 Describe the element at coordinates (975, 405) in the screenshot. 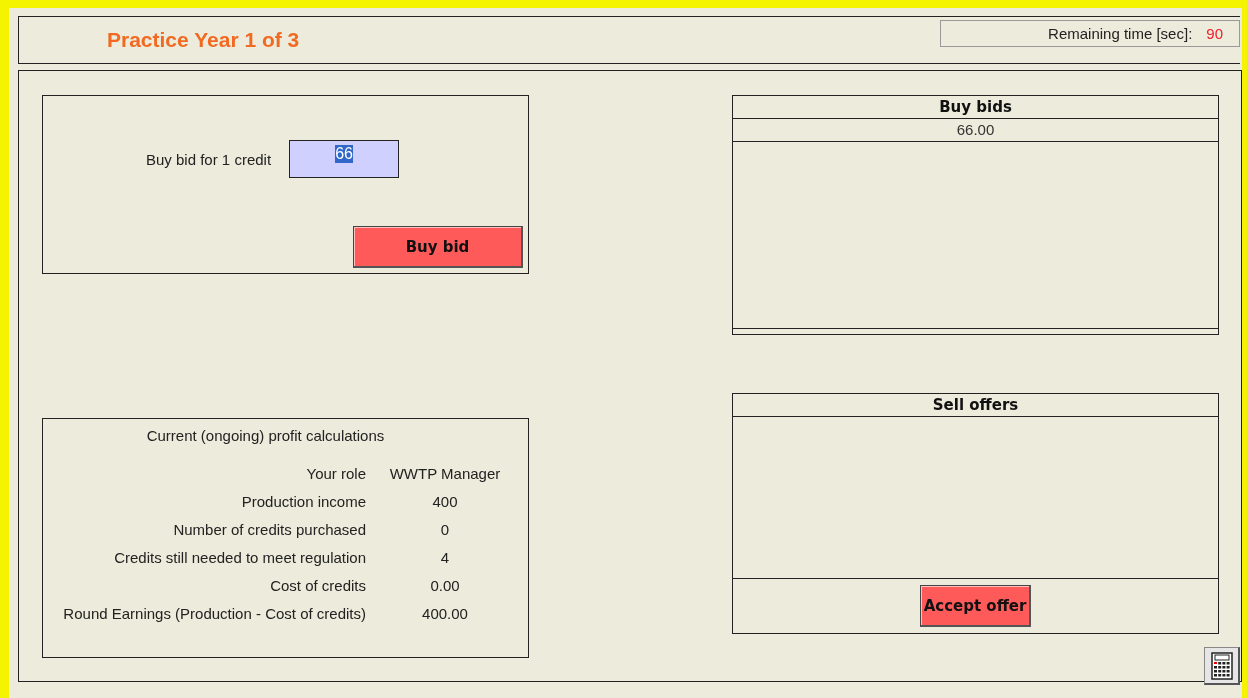

I see `list-header: Sell offers` at that location.